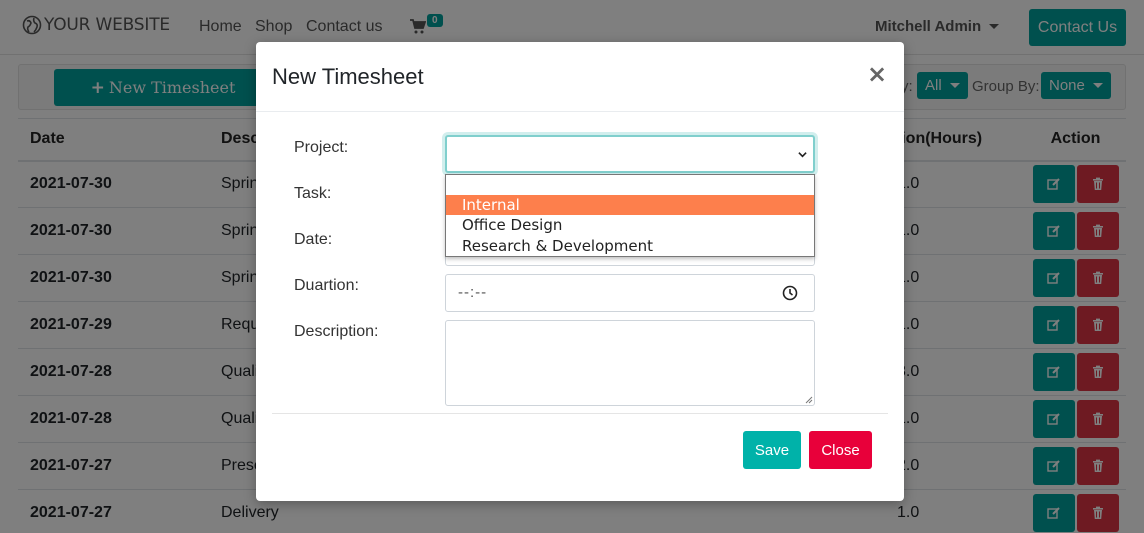 The height and width of the screenshot is (533, 1144). What do you see at coordinates (630, 185) in the screenshot?
I see `project-option-empty` at bounding box center [630, 185].